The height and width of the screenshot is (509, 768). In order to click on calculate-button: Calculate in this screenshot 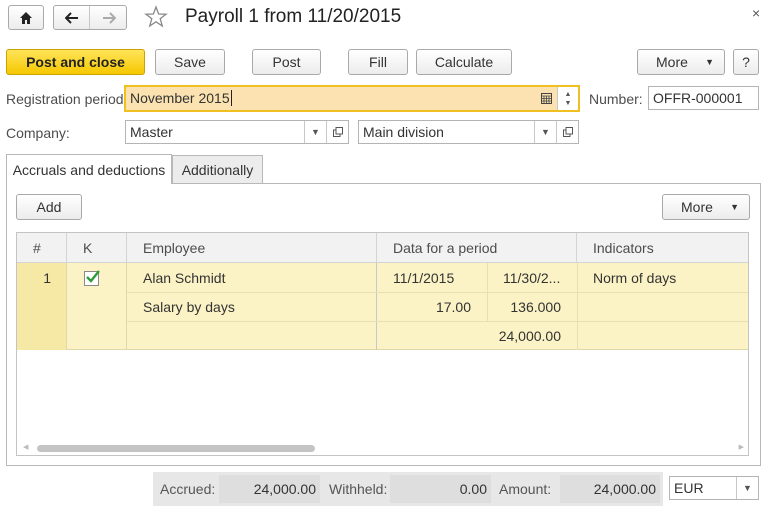, I will do `click(464, 62)`.